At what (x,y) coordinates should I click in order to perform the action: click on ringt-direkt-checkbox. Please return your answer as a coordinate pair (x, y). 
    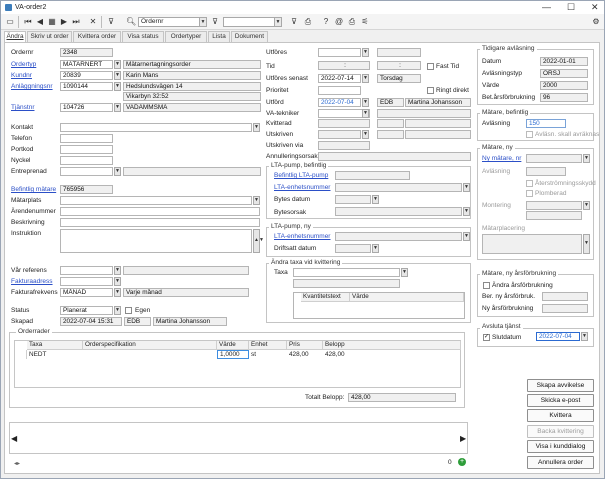
    Looking at the image, I should click on (430, 90).